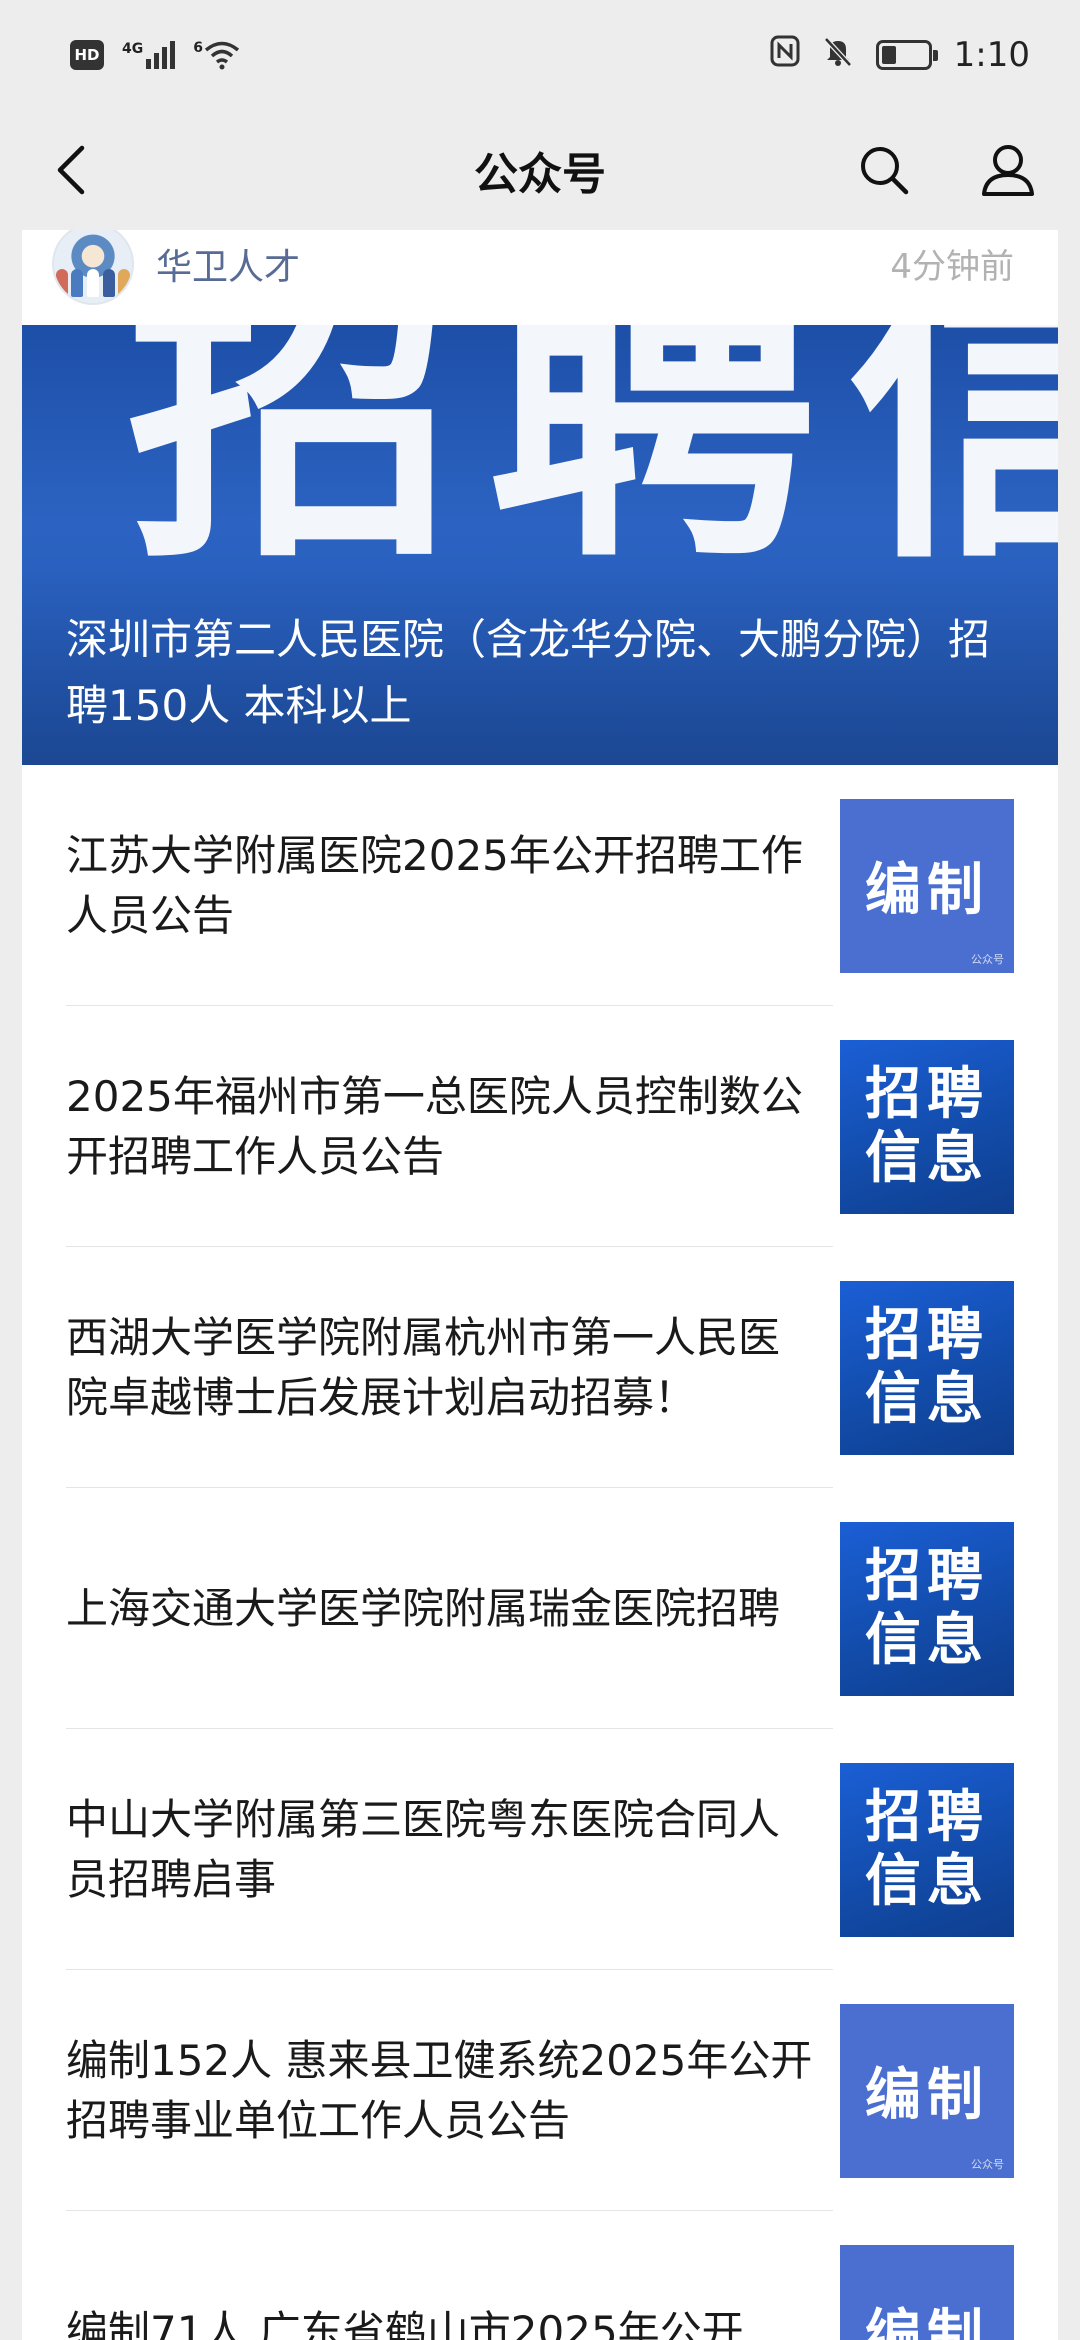 This screenshot has width=1080, height=2340. I want to click on list-item: 西湖大学医学院附属杭州市第一人民医院卓越博士后发展计划启动招募！ 招聘 信息, so click(540, 1367).